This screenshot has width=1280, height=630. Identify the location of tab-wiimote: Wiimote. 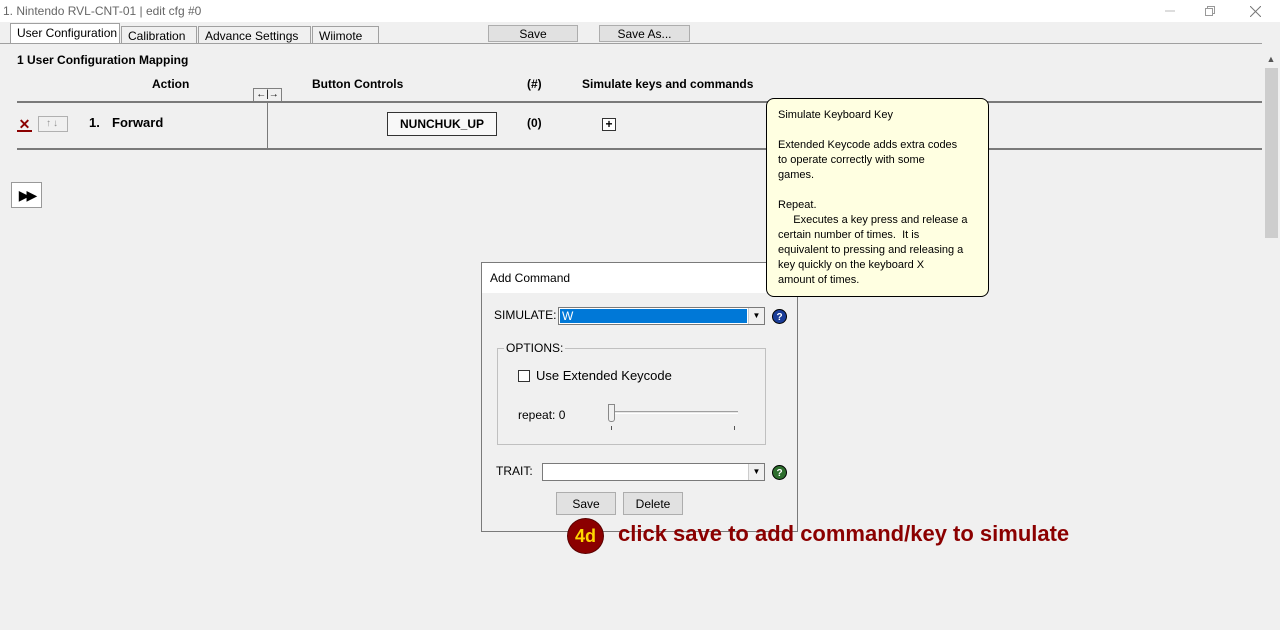
(345, 35).